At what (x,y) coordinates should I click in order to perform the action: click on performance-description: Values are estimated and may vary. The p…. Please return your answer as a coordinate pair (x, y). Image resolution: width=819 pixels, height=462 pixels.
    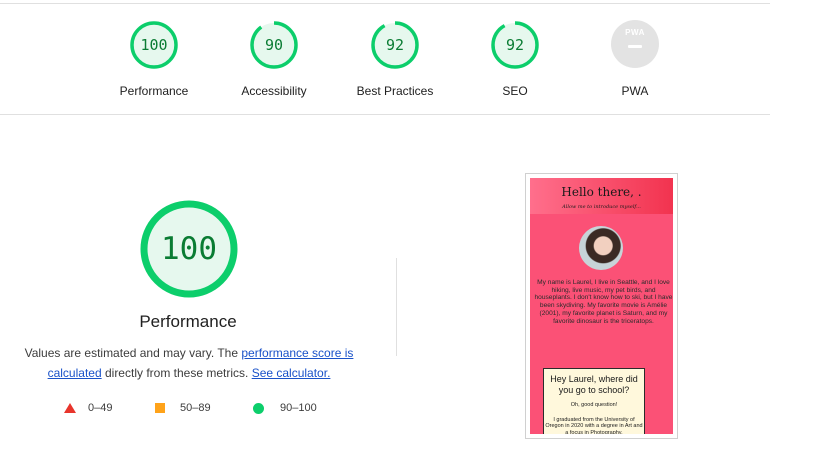
    Looking at the image, I should click on (189, 363).